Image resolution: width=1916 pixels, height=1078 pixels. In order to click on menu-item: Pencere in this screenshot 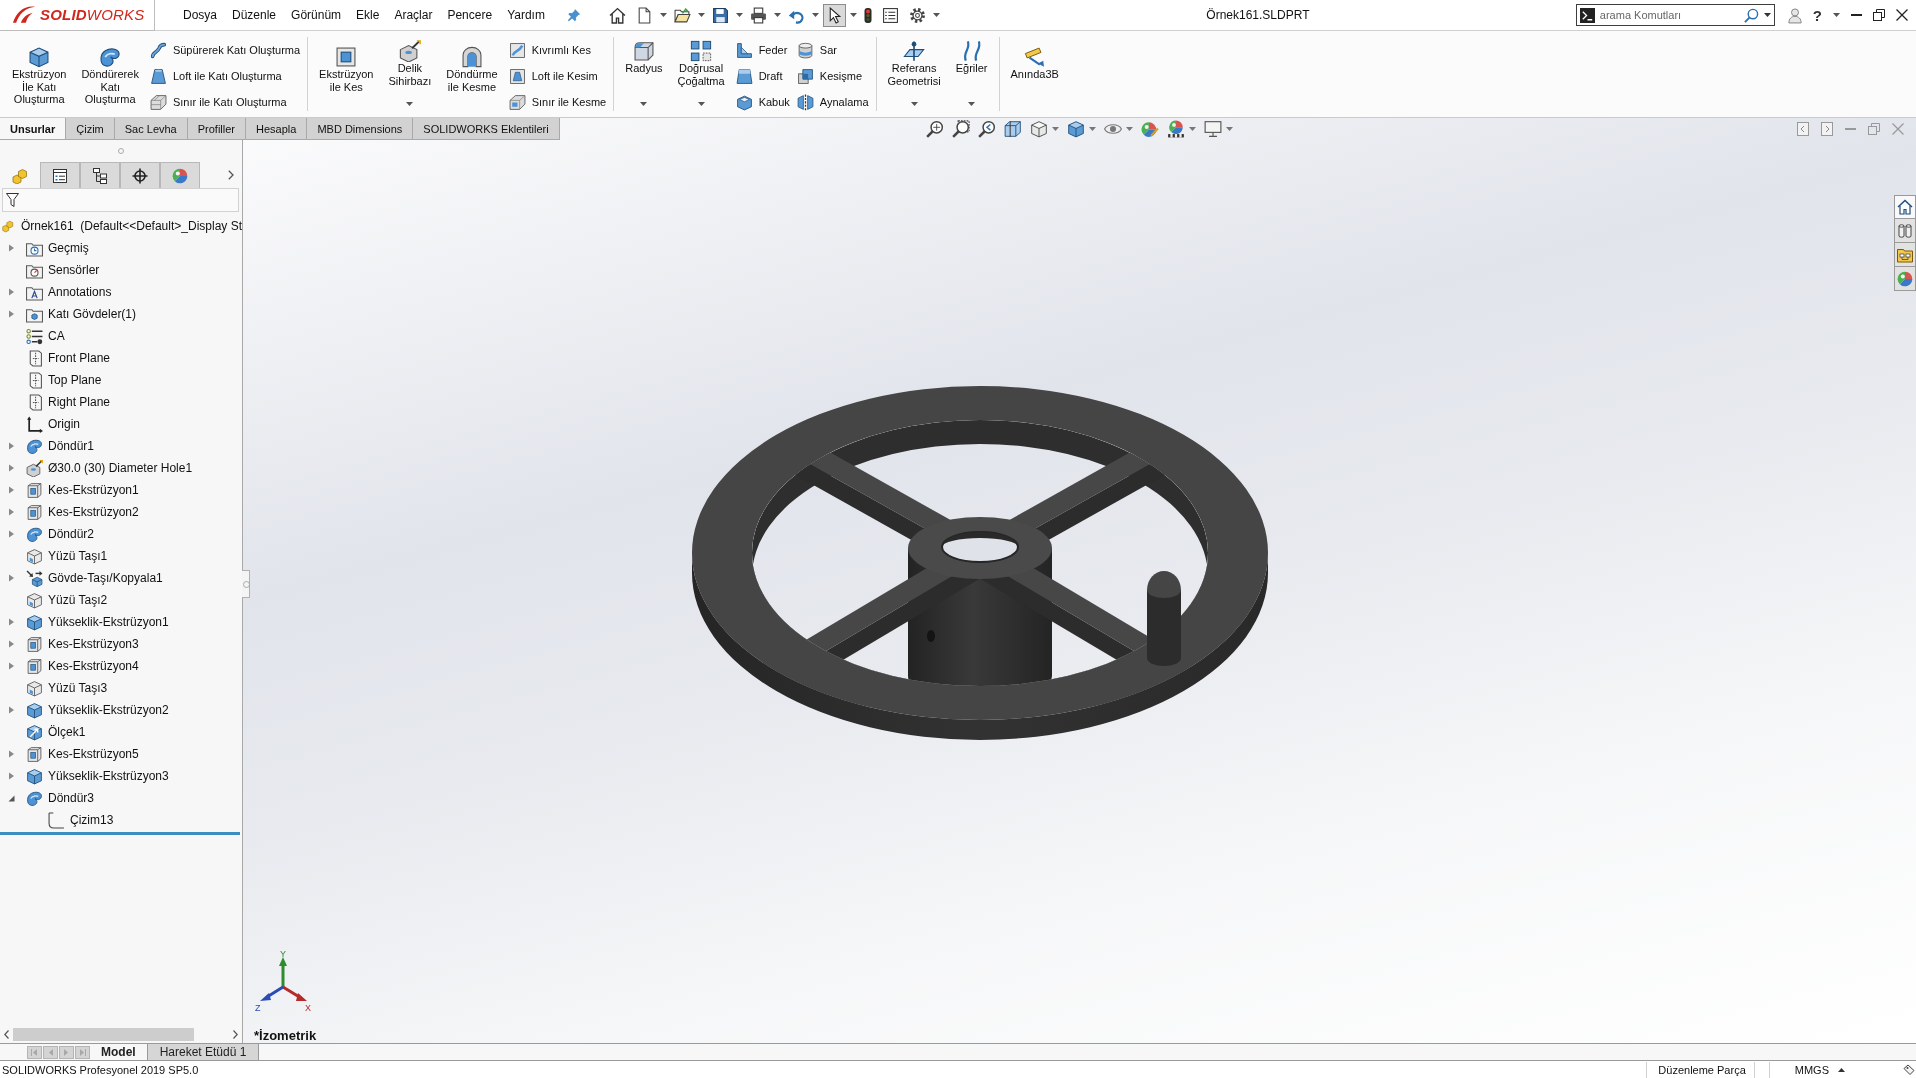, I will do `click(470, 15)`.